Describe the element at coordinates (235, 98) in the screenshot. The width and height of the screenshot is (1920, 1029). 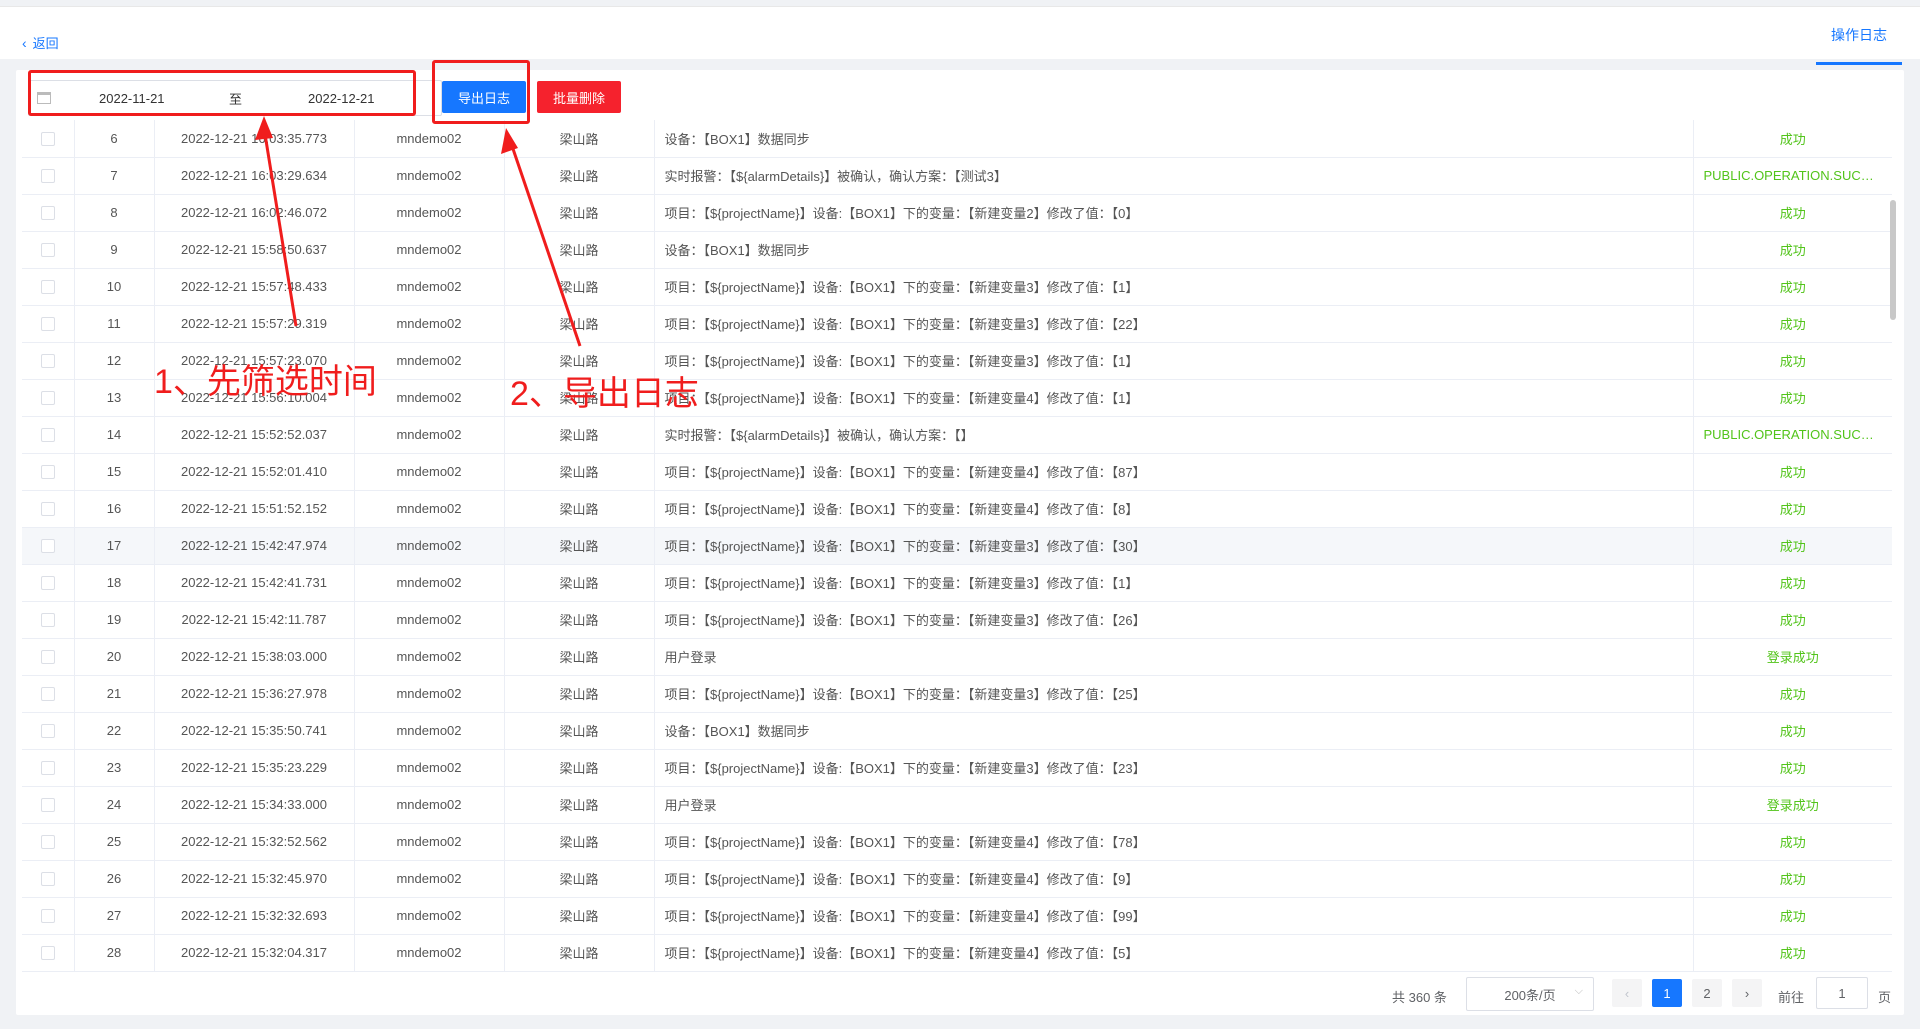
I see `date-range-picker: 2022-11-21 至 2022-12-21` at that location.